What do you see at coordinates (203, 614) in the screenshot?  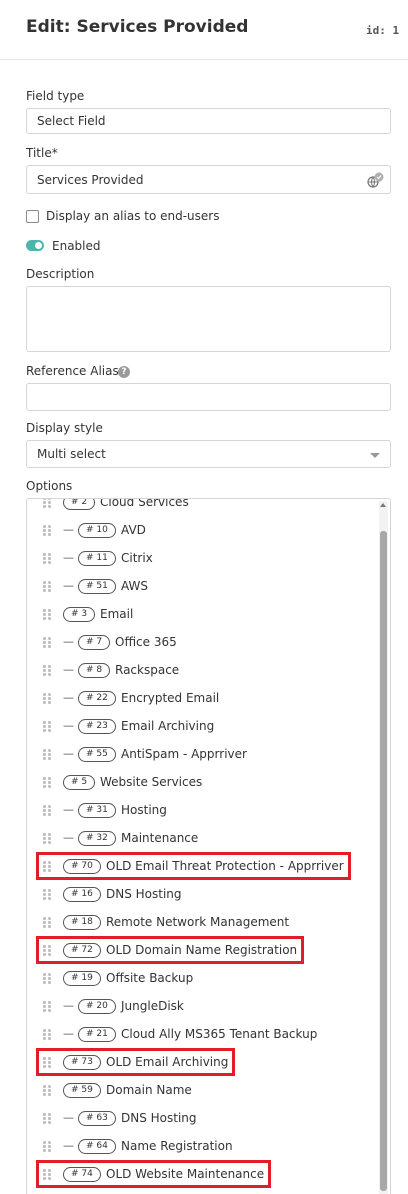 I see `option-item: # 3 Email` at bounding box center [203, 614].